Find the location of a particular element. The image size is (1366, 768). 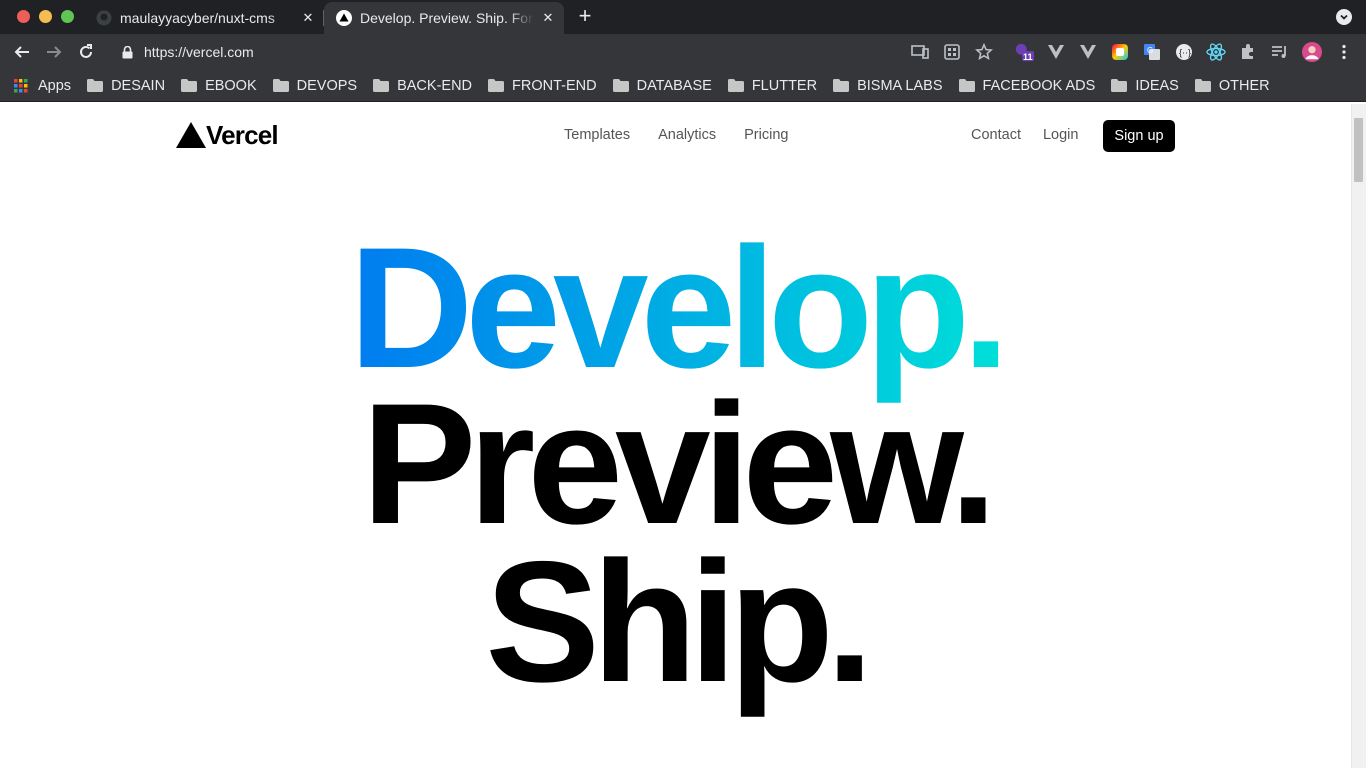

bookmark-bisma-labs: BISMA LABS is located at coordinates (888, 85).